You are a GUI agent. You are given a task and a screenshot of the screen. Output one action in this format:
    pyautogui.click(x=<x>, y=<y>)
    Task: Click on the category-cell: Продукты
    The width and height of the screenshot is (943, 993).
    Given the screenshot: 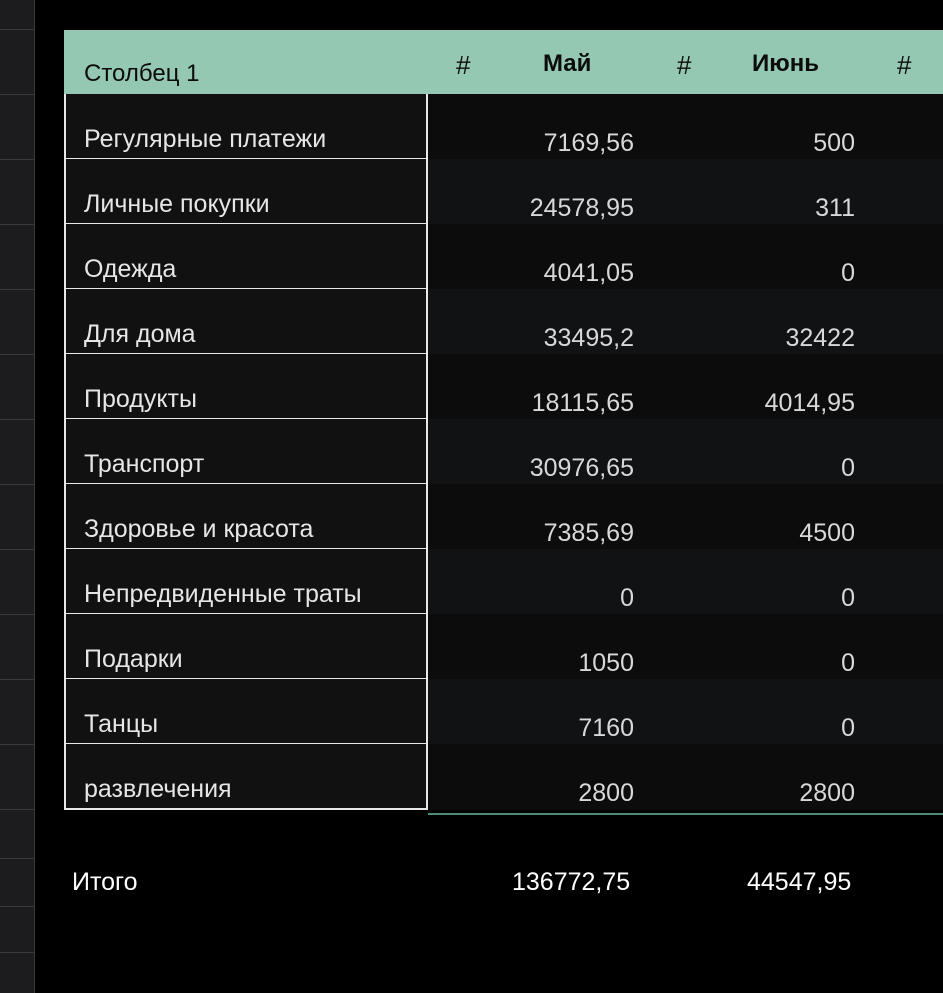 What is the action you would take?
    pyautogui.click(x=246, y=387)
    